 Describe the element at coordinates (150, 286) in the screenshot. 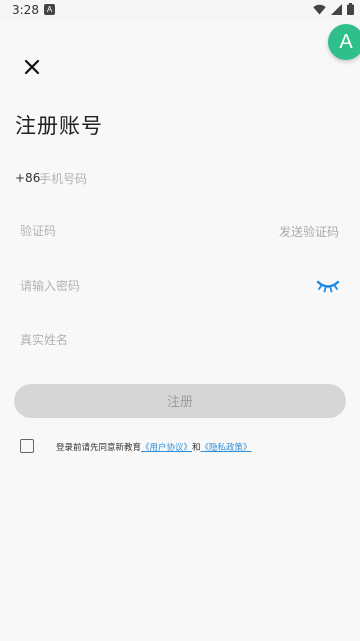

I see `password-input` at that location.